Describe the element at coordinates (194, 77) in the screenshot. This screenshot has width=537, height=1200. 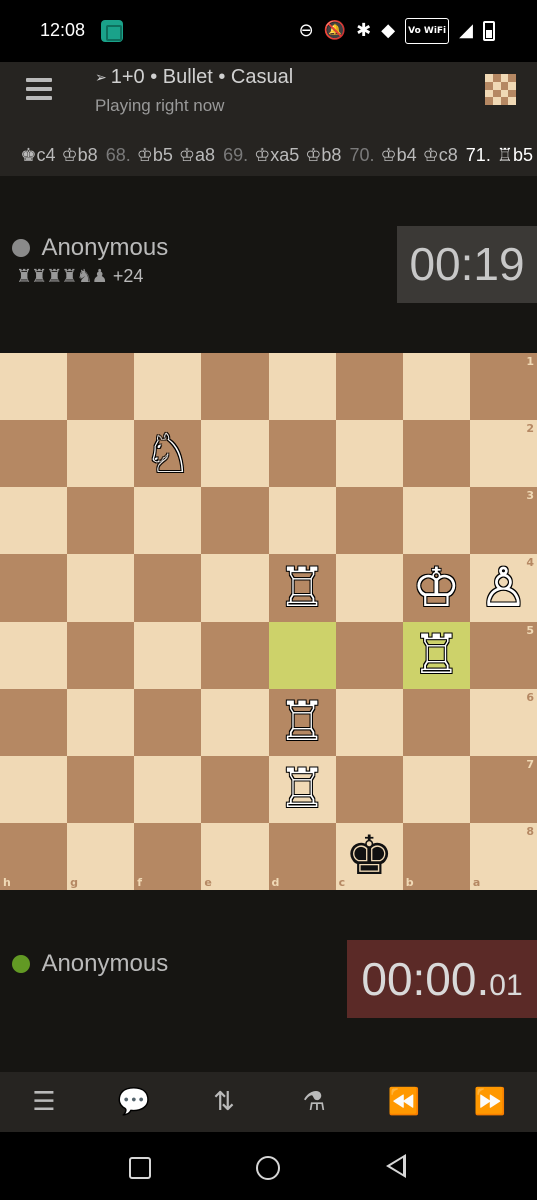
I see `game-title: ➢ 1+0 • Bullet • Casual` at that location.